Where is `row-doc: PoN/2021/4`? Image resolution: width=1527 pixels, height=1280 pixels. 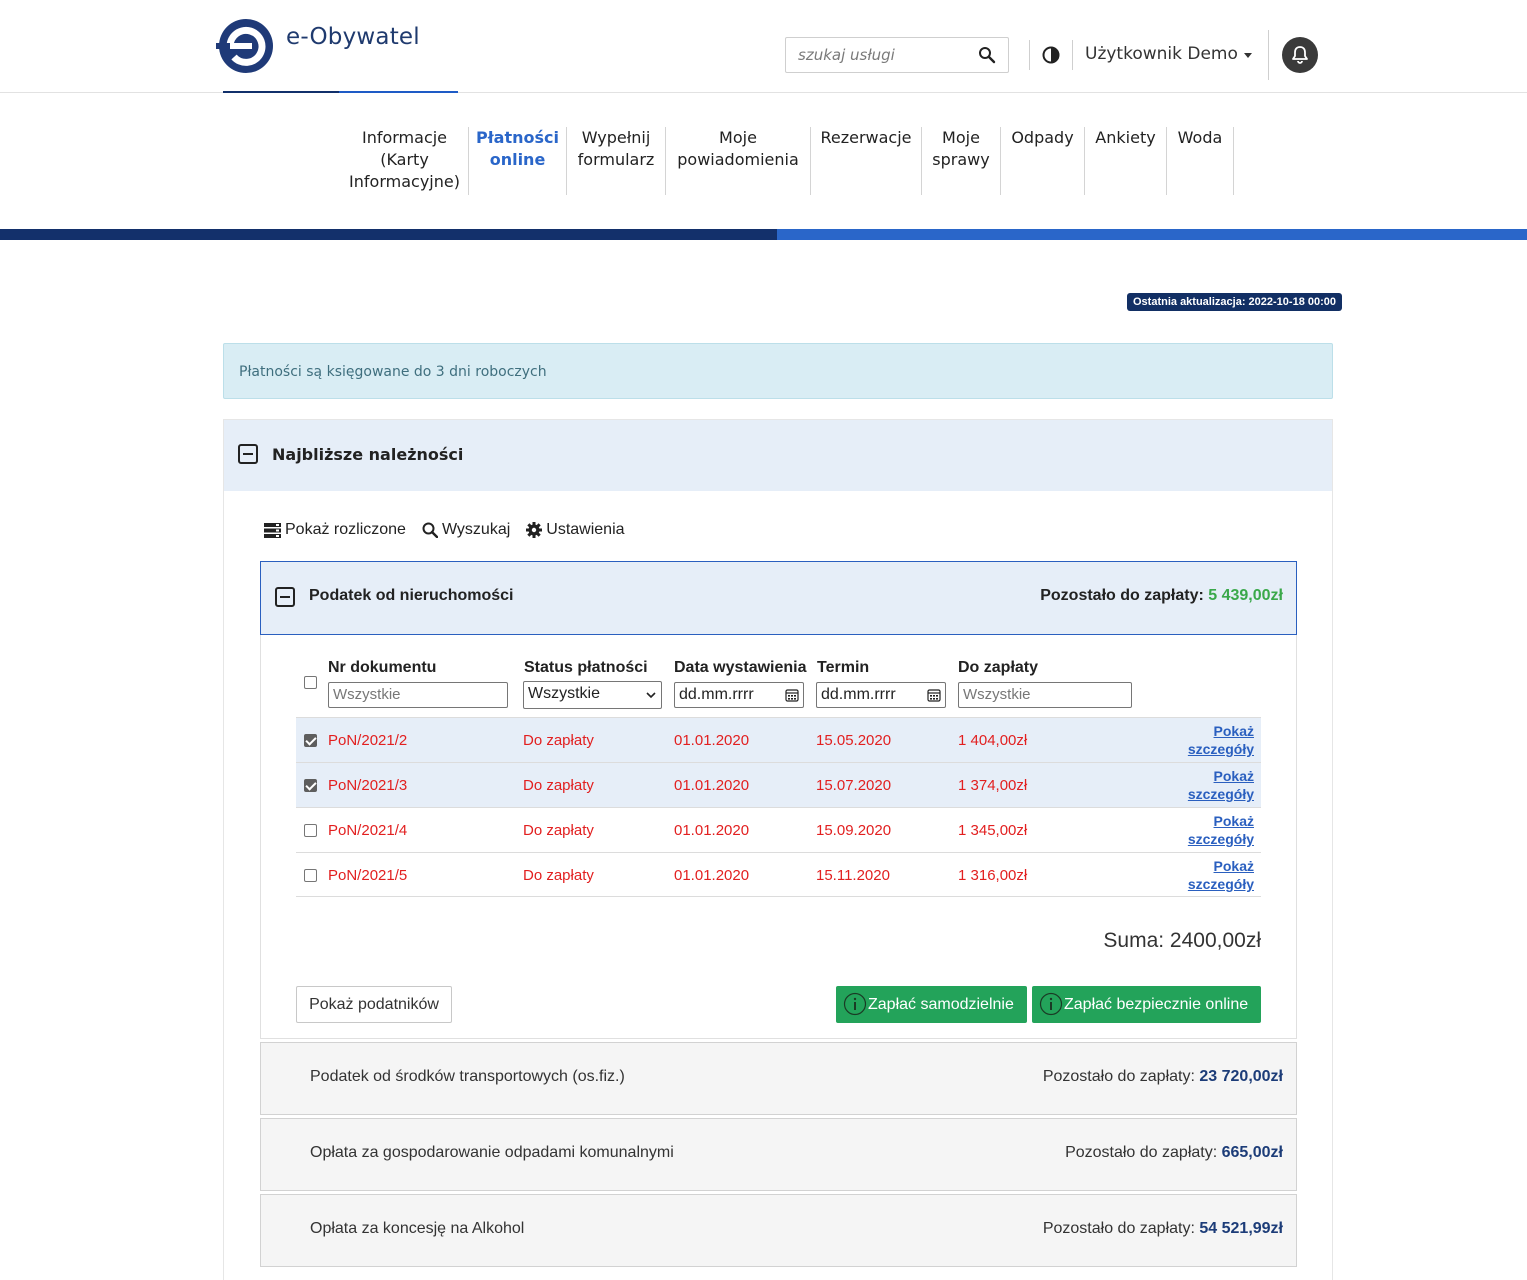 row-doc: PoN/2021/4 is located at coordinates (368, 830).